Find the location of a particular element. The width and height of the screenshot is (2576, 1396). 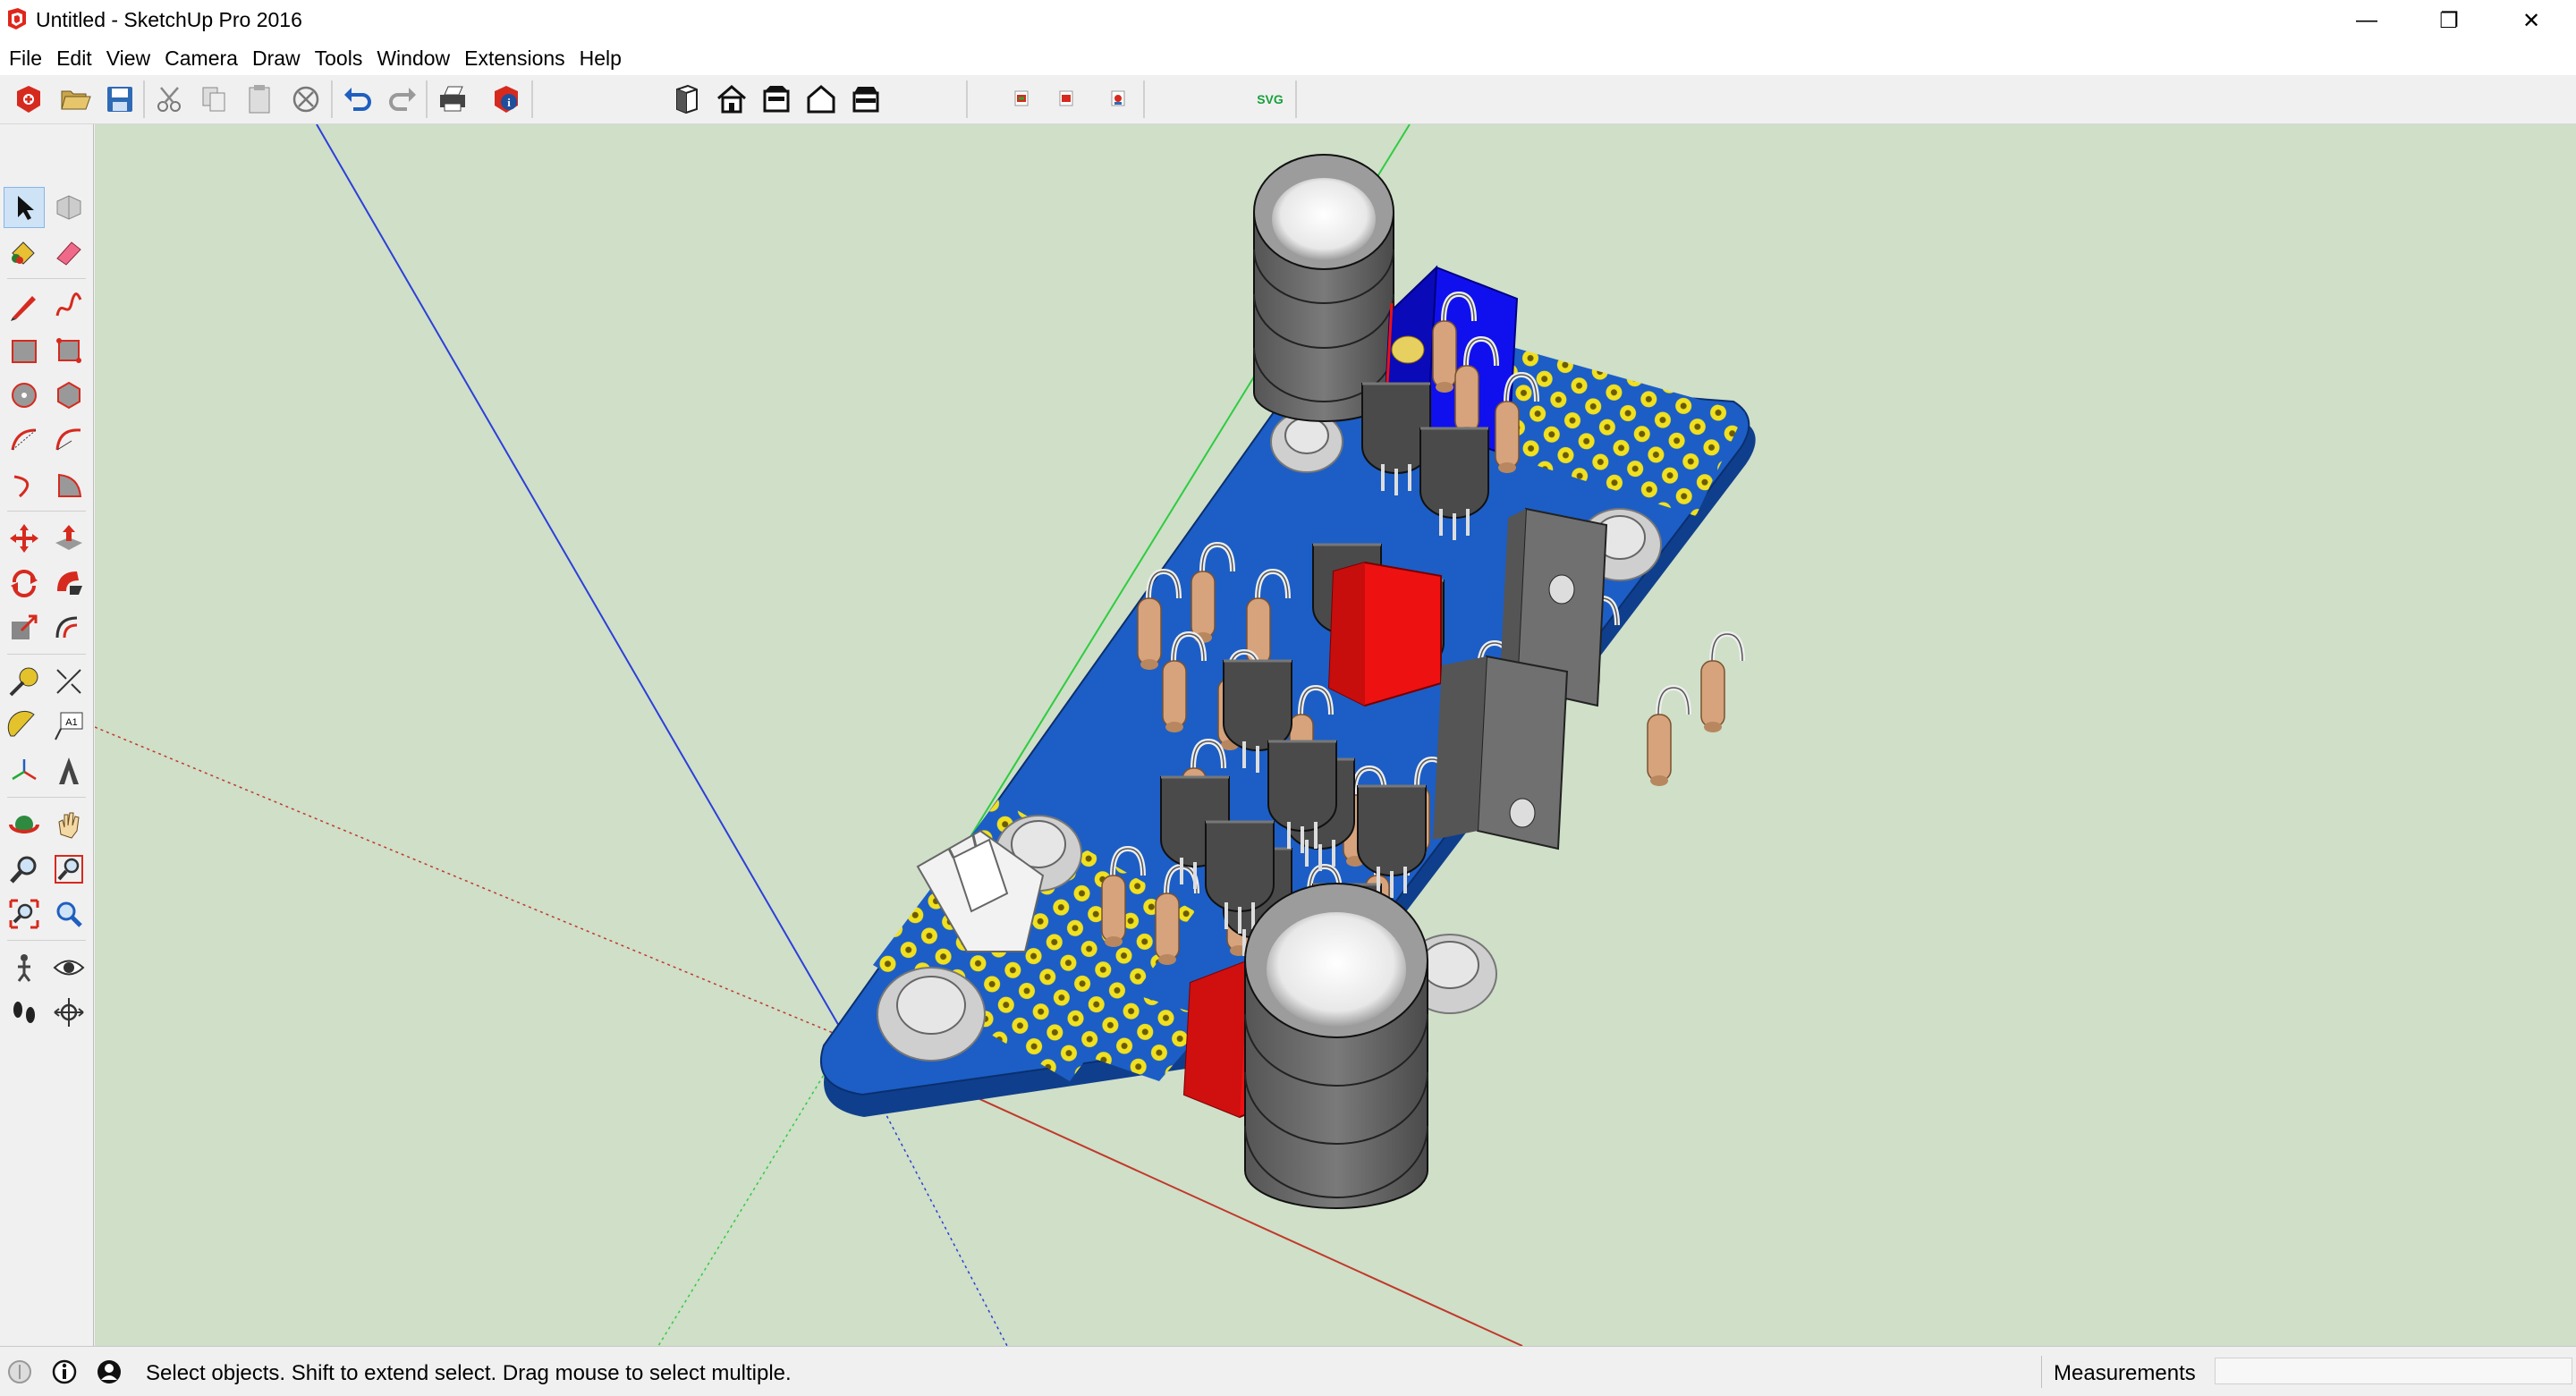

tool-text: A1 is located at coordinates (68, 726).